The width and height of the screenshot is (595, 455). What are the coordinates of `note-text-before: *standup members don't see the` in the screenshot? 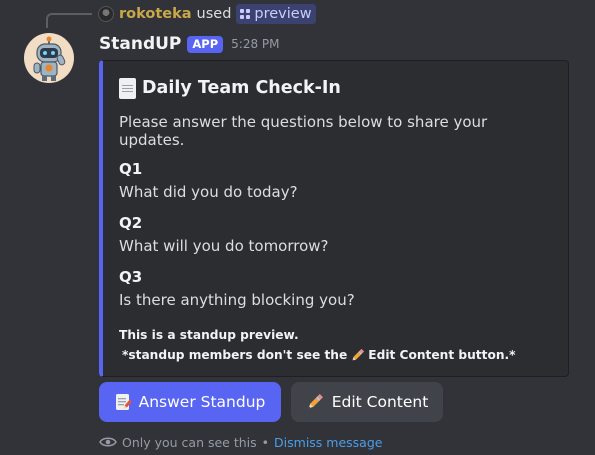 It's located at (235, 355).